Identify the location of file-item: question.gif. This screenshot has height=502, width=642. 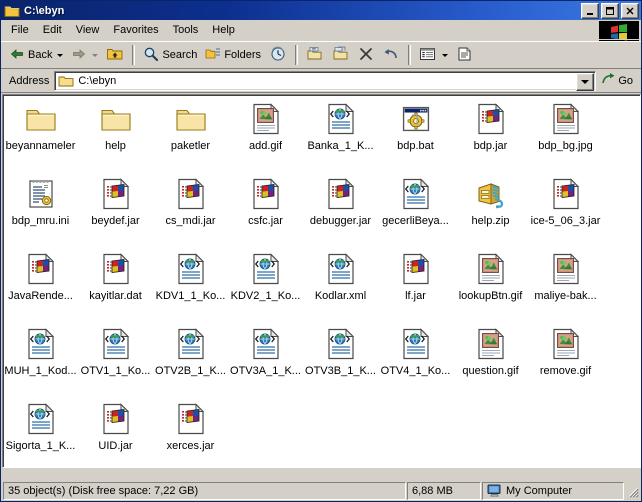
(490, 361).